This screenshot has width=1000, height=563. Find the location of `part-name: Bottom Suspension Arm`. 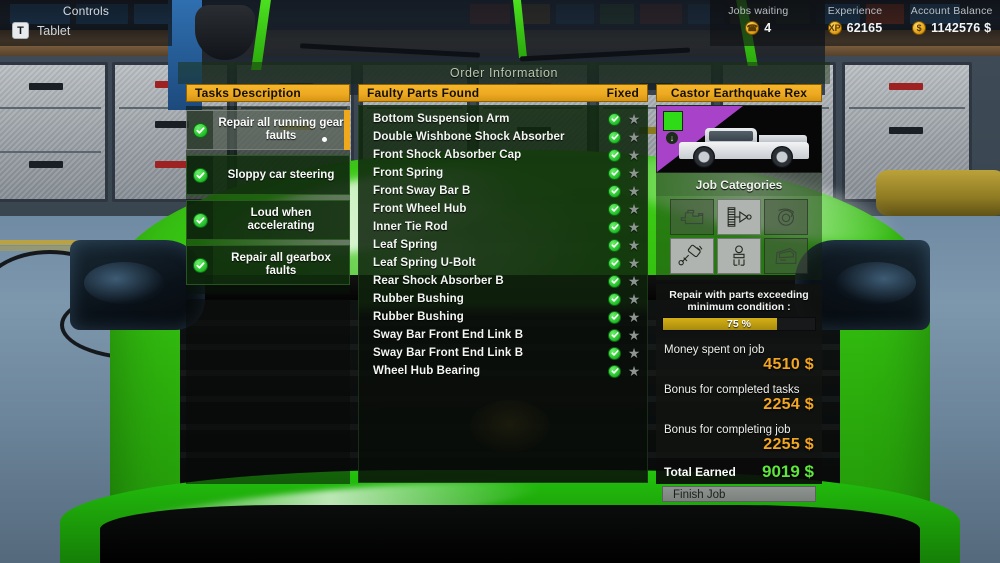

part-name: Bottom Suspension Arm is located at coordinates (441, 119).